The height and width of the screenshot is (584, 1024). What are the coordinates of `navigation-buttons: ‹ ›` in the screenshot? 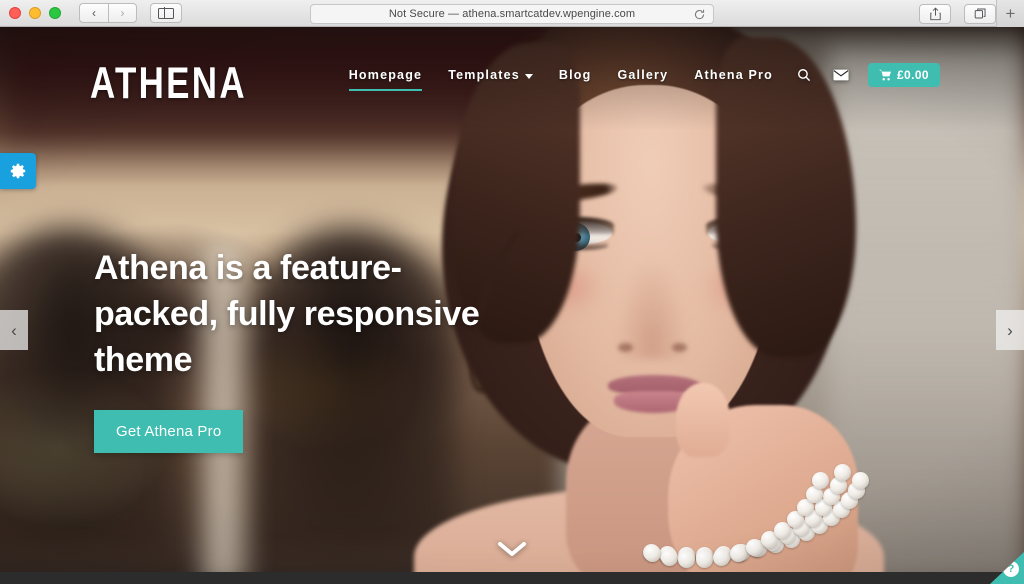 It's located at (108, 13).